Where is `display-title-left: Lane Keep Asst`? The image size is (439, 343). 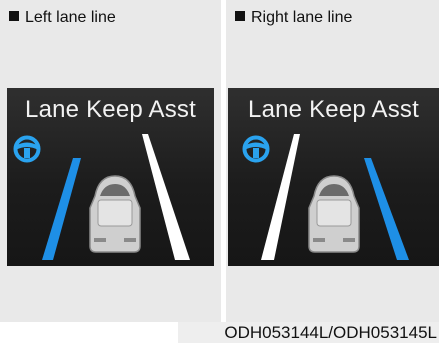 display-title-left: Lane Keep Asst is located at coordinates (110, 109).